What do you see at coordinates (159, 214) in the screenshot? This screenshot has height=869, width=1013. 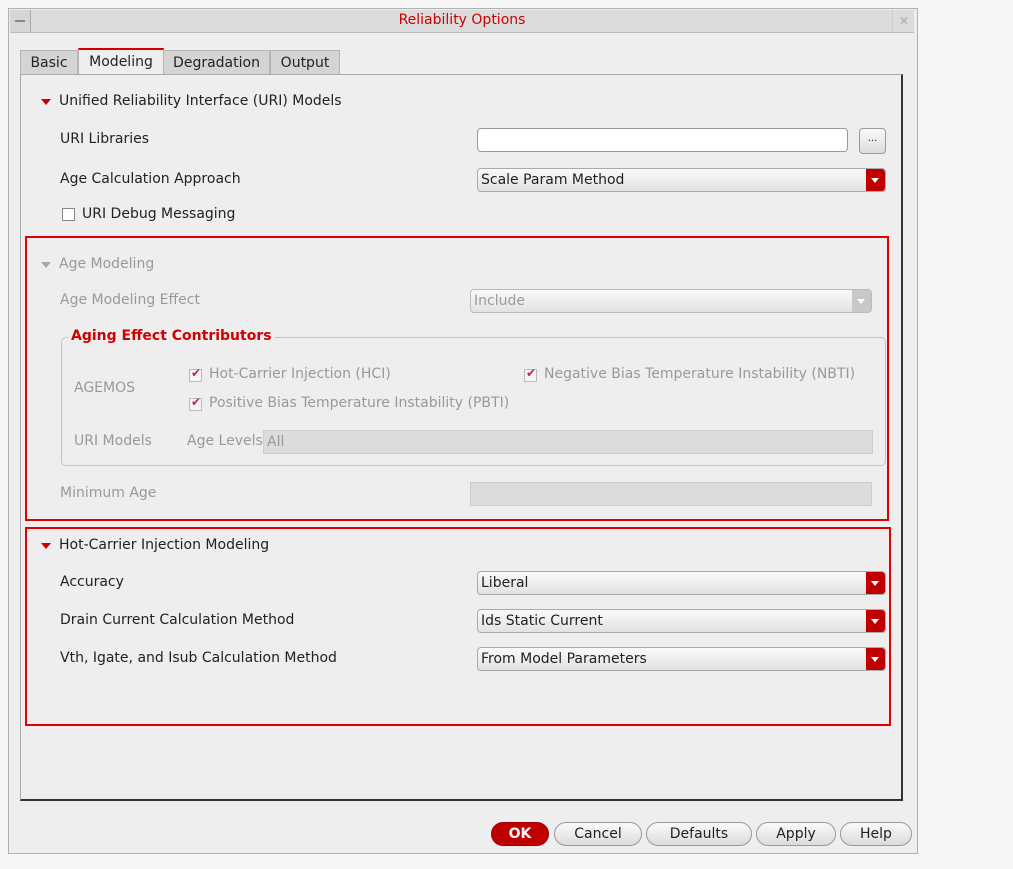 I see `uri-debug-label: URI Debug Messaging` at bounding box center [159, 214].